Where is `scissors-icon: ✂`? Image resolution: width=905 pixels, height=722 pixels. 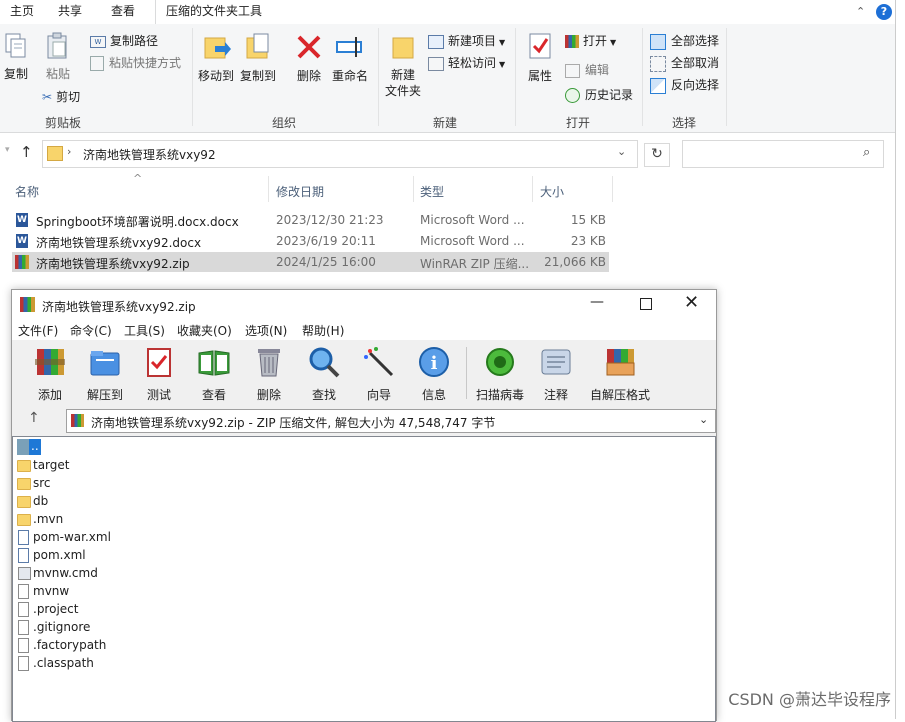
scissors-icon: ✂ is located at coordinates (47, 97).